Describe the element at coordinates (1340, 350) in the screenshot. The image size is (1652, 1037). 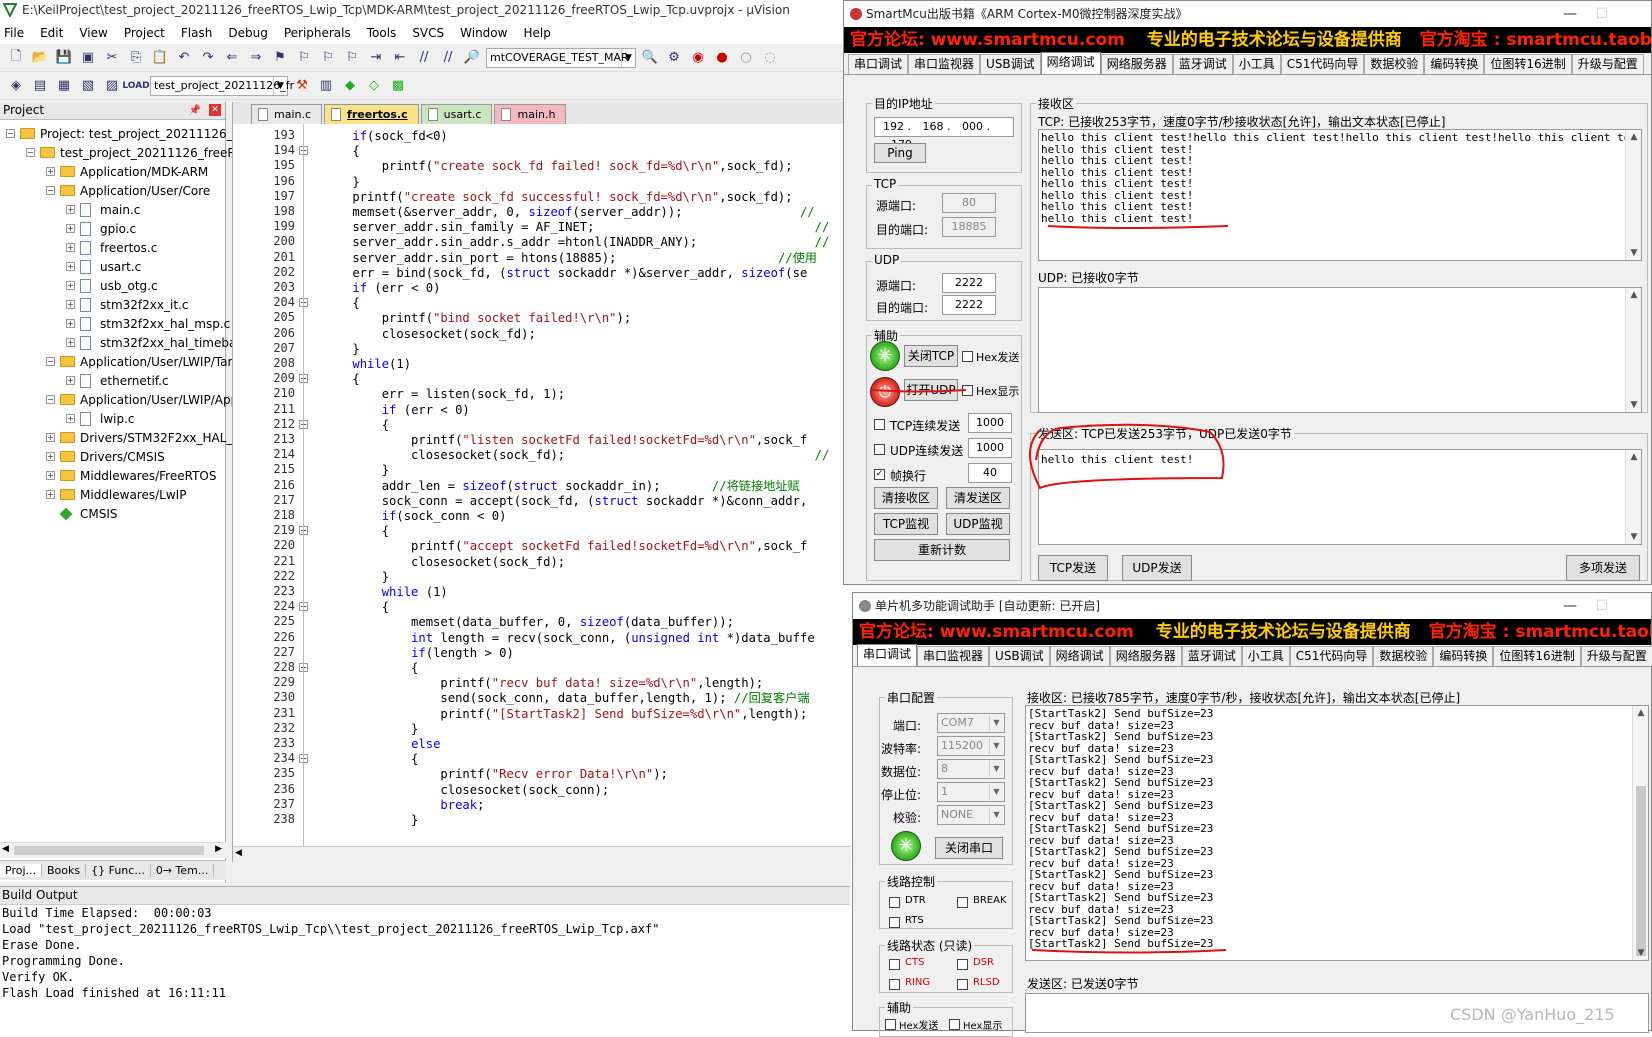
I see `udp-recv-area: ▲ ▼` at that location.